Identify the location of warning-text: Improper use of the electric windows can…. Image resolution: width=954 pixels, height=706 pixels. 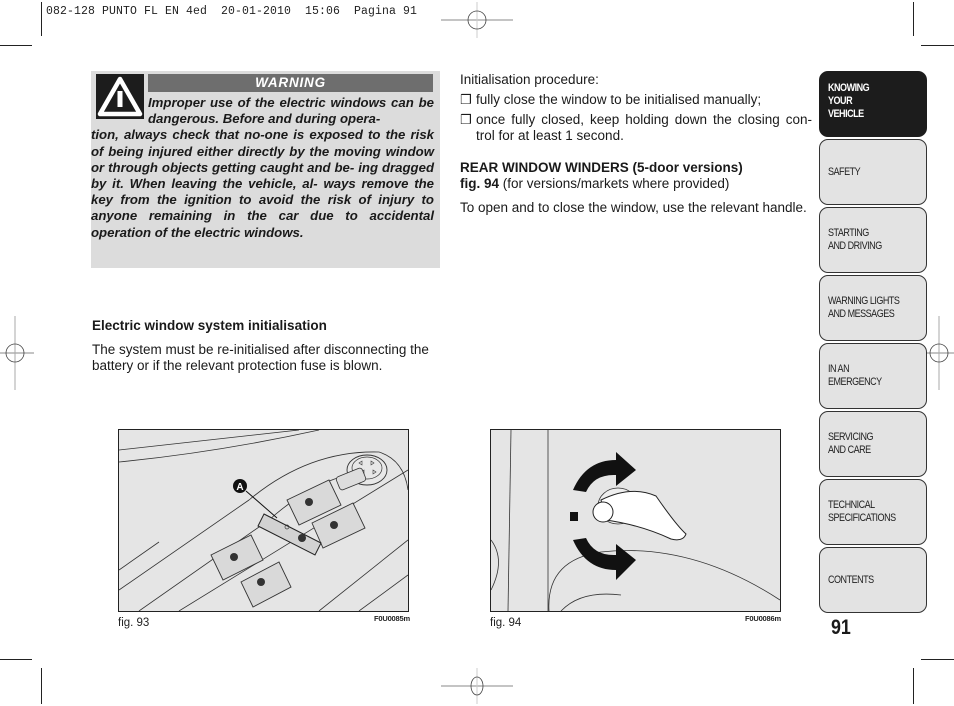
(262, 168).